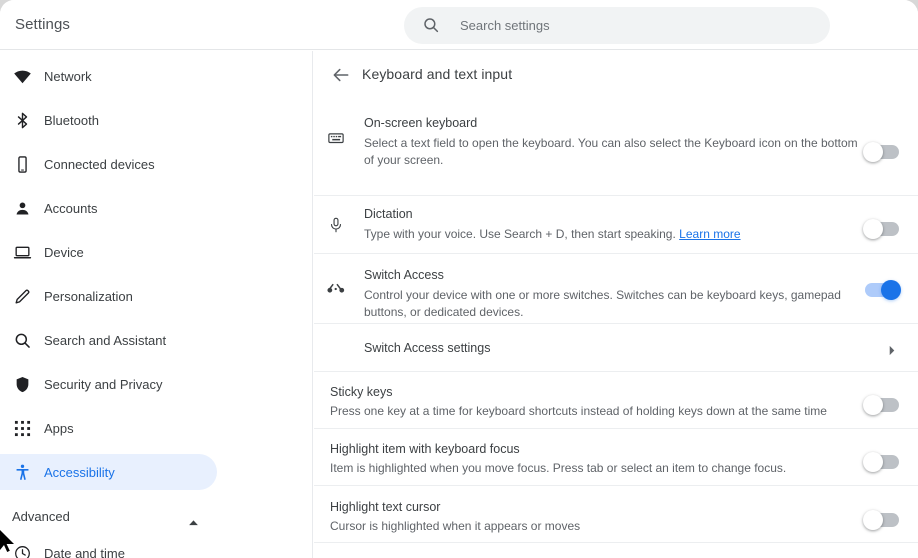  I want to click on row-title: Switch Access, so click(404, 275).